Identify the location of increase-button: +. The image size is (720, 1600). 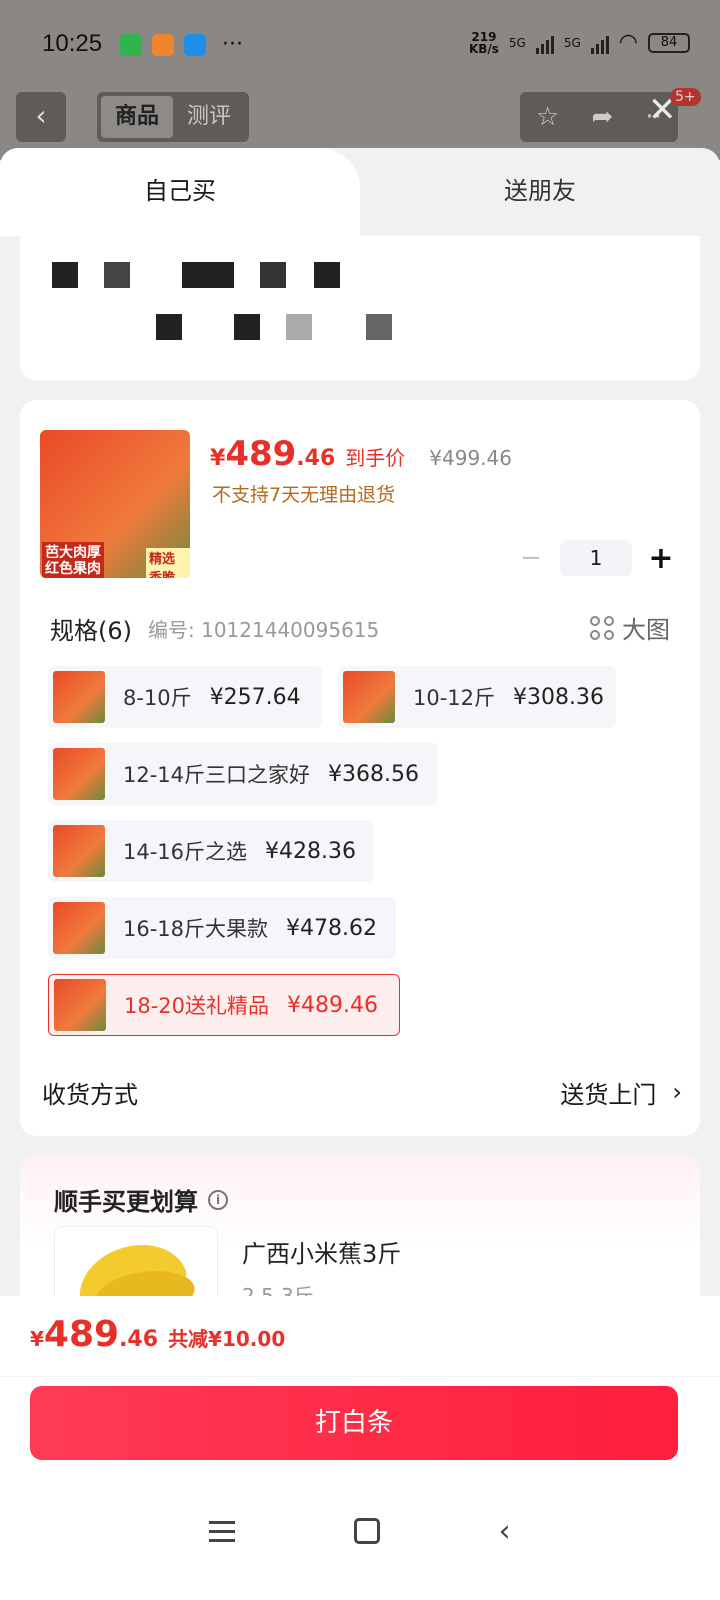
(661, 558).